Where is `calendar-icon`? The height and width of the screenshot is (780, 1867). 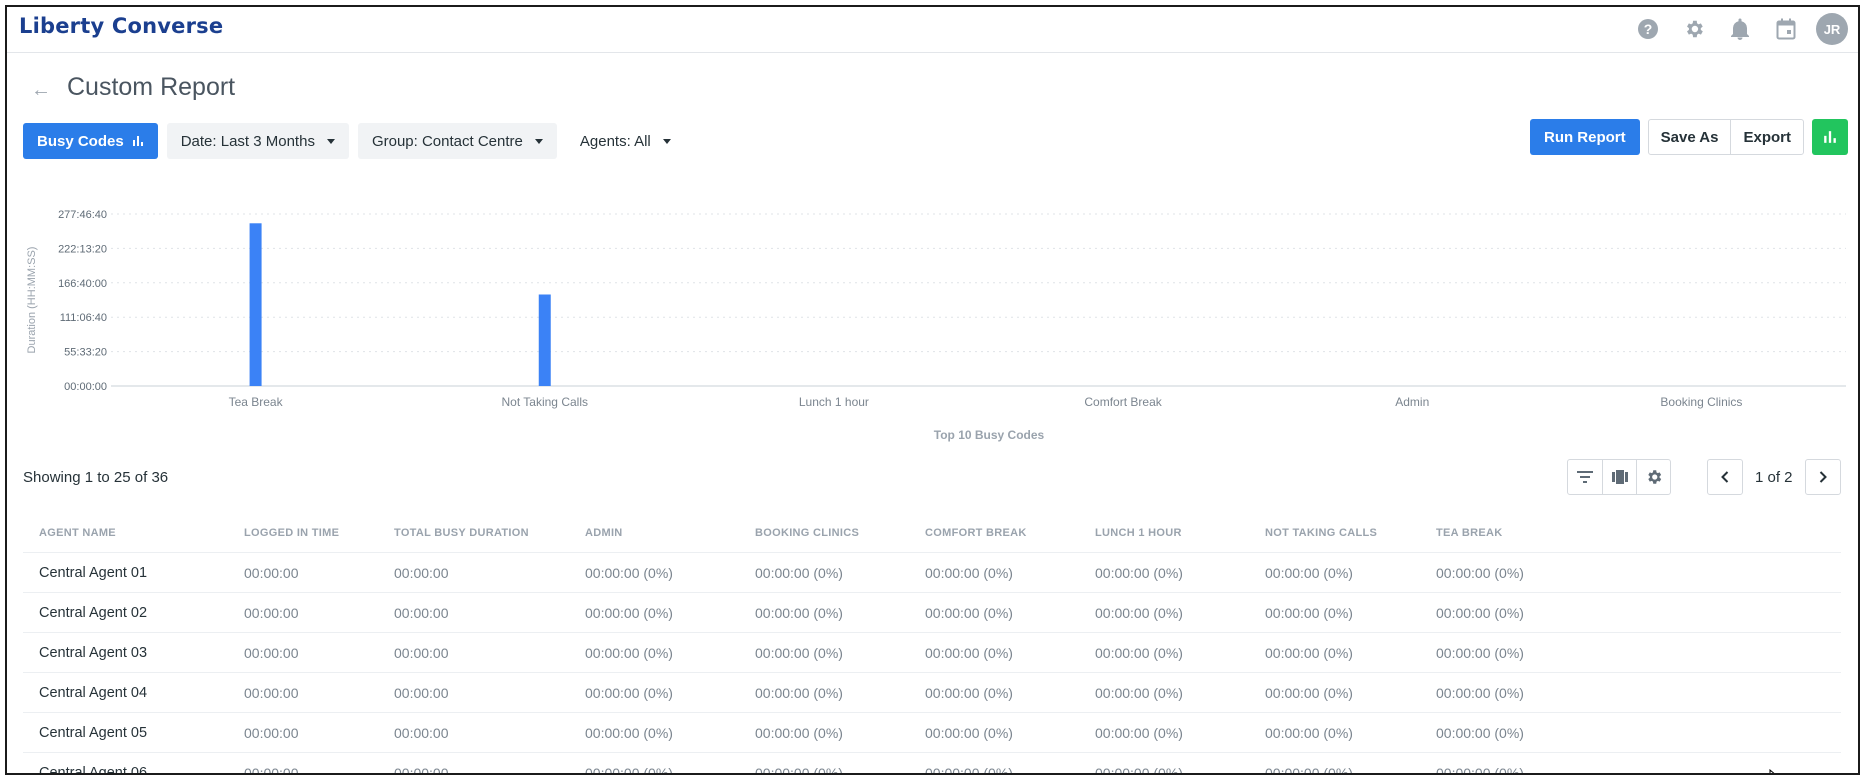 calendar-icon is located at coordinates (1786, 29).